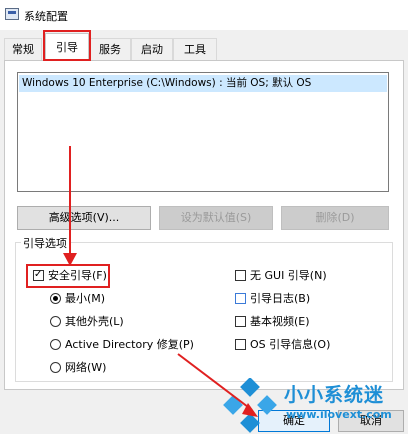 This screenshot has height=434, width=408. Describe the element at coordinates (152, 49) in the screenshot. I see `tab-startup: 启动` at that location.